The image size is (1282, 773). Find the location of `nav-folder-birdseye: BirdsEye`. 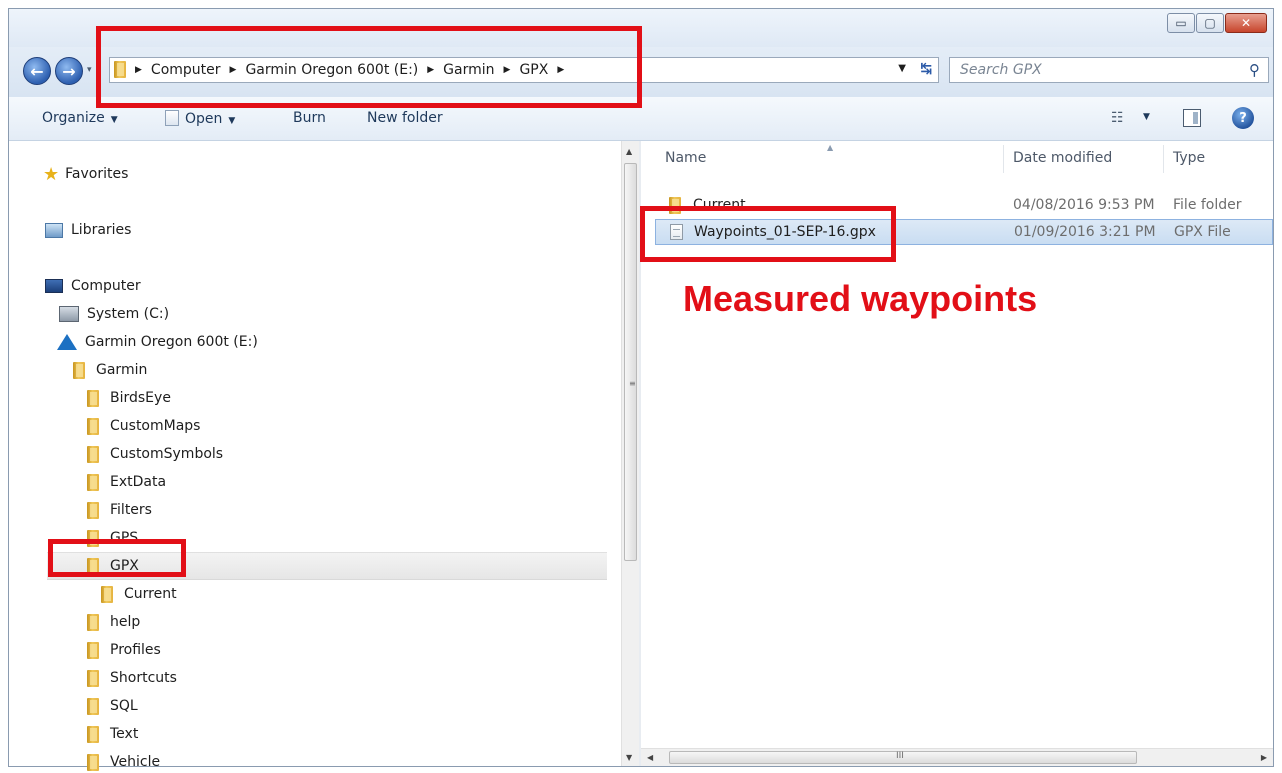

nav-folder-birdseye: BirdsEye is located at coordinates (129, 398).